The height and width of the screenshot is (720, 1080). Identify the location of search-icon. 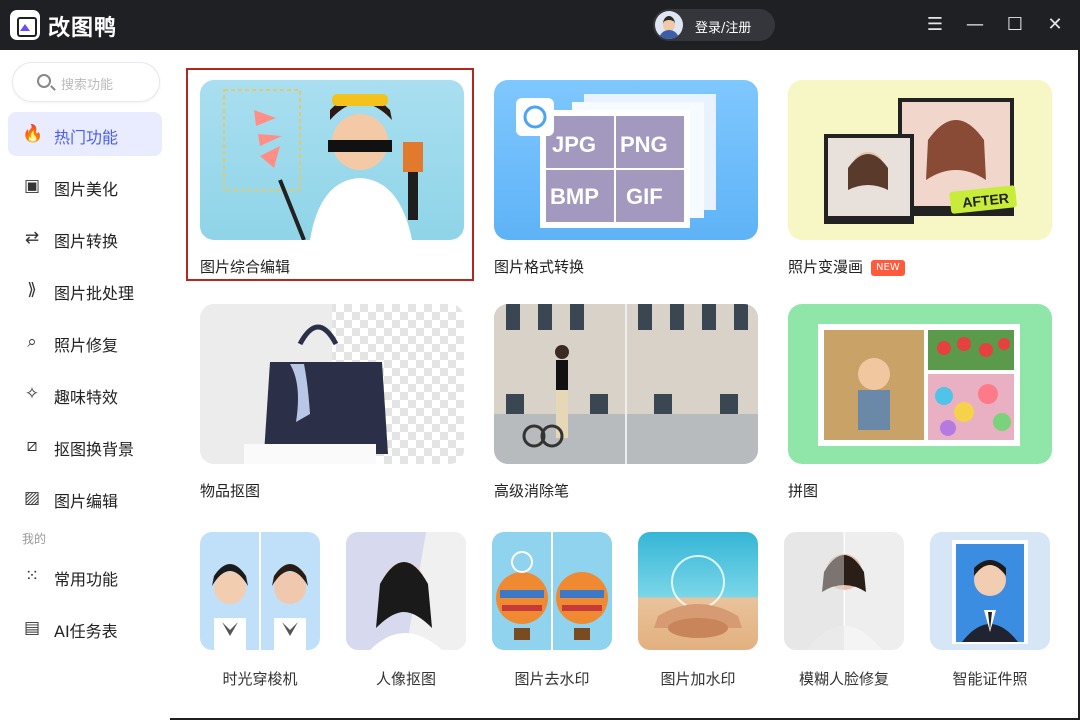
(44, 81).